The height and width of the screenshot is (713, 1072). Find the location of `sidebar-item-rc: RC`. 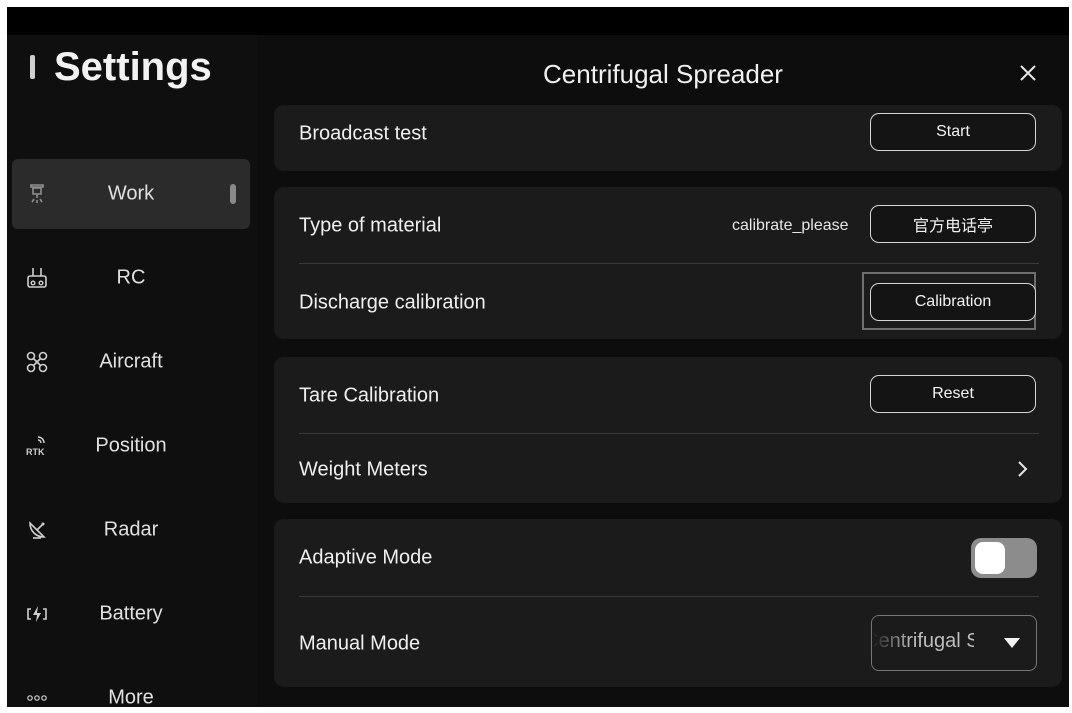

sidebar-item-rc: RC is located at coordinates (131, 278).